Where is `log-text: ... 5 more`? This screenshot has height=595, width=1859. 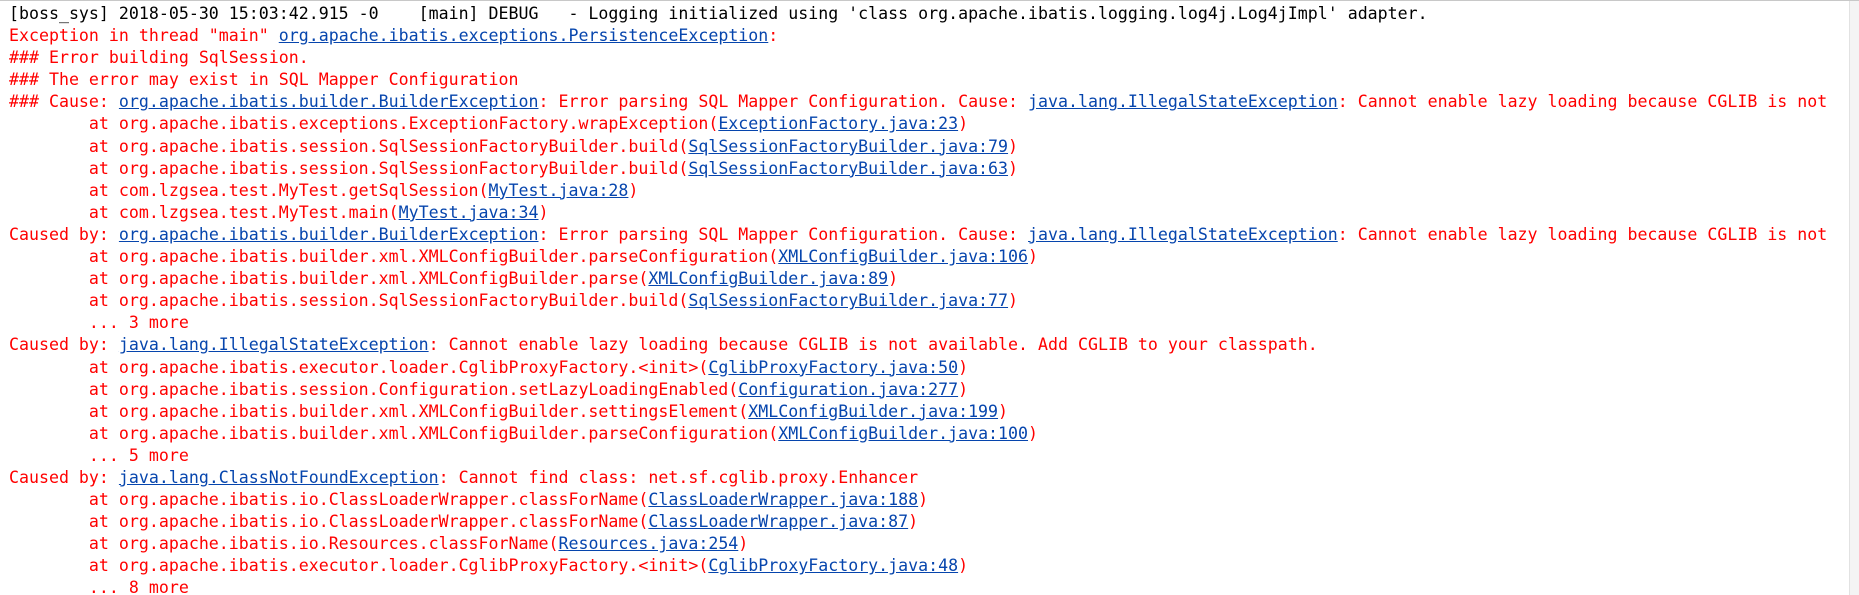
log-text: ... 5 more is located at coordinates (99, 455).